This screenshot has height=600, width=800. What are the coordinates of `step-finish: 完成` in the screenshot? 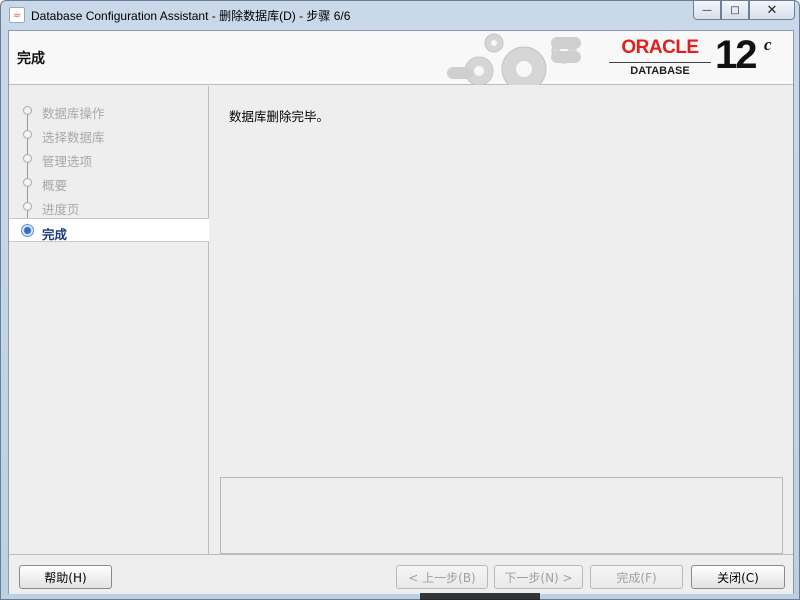 It's located at (109, 230).